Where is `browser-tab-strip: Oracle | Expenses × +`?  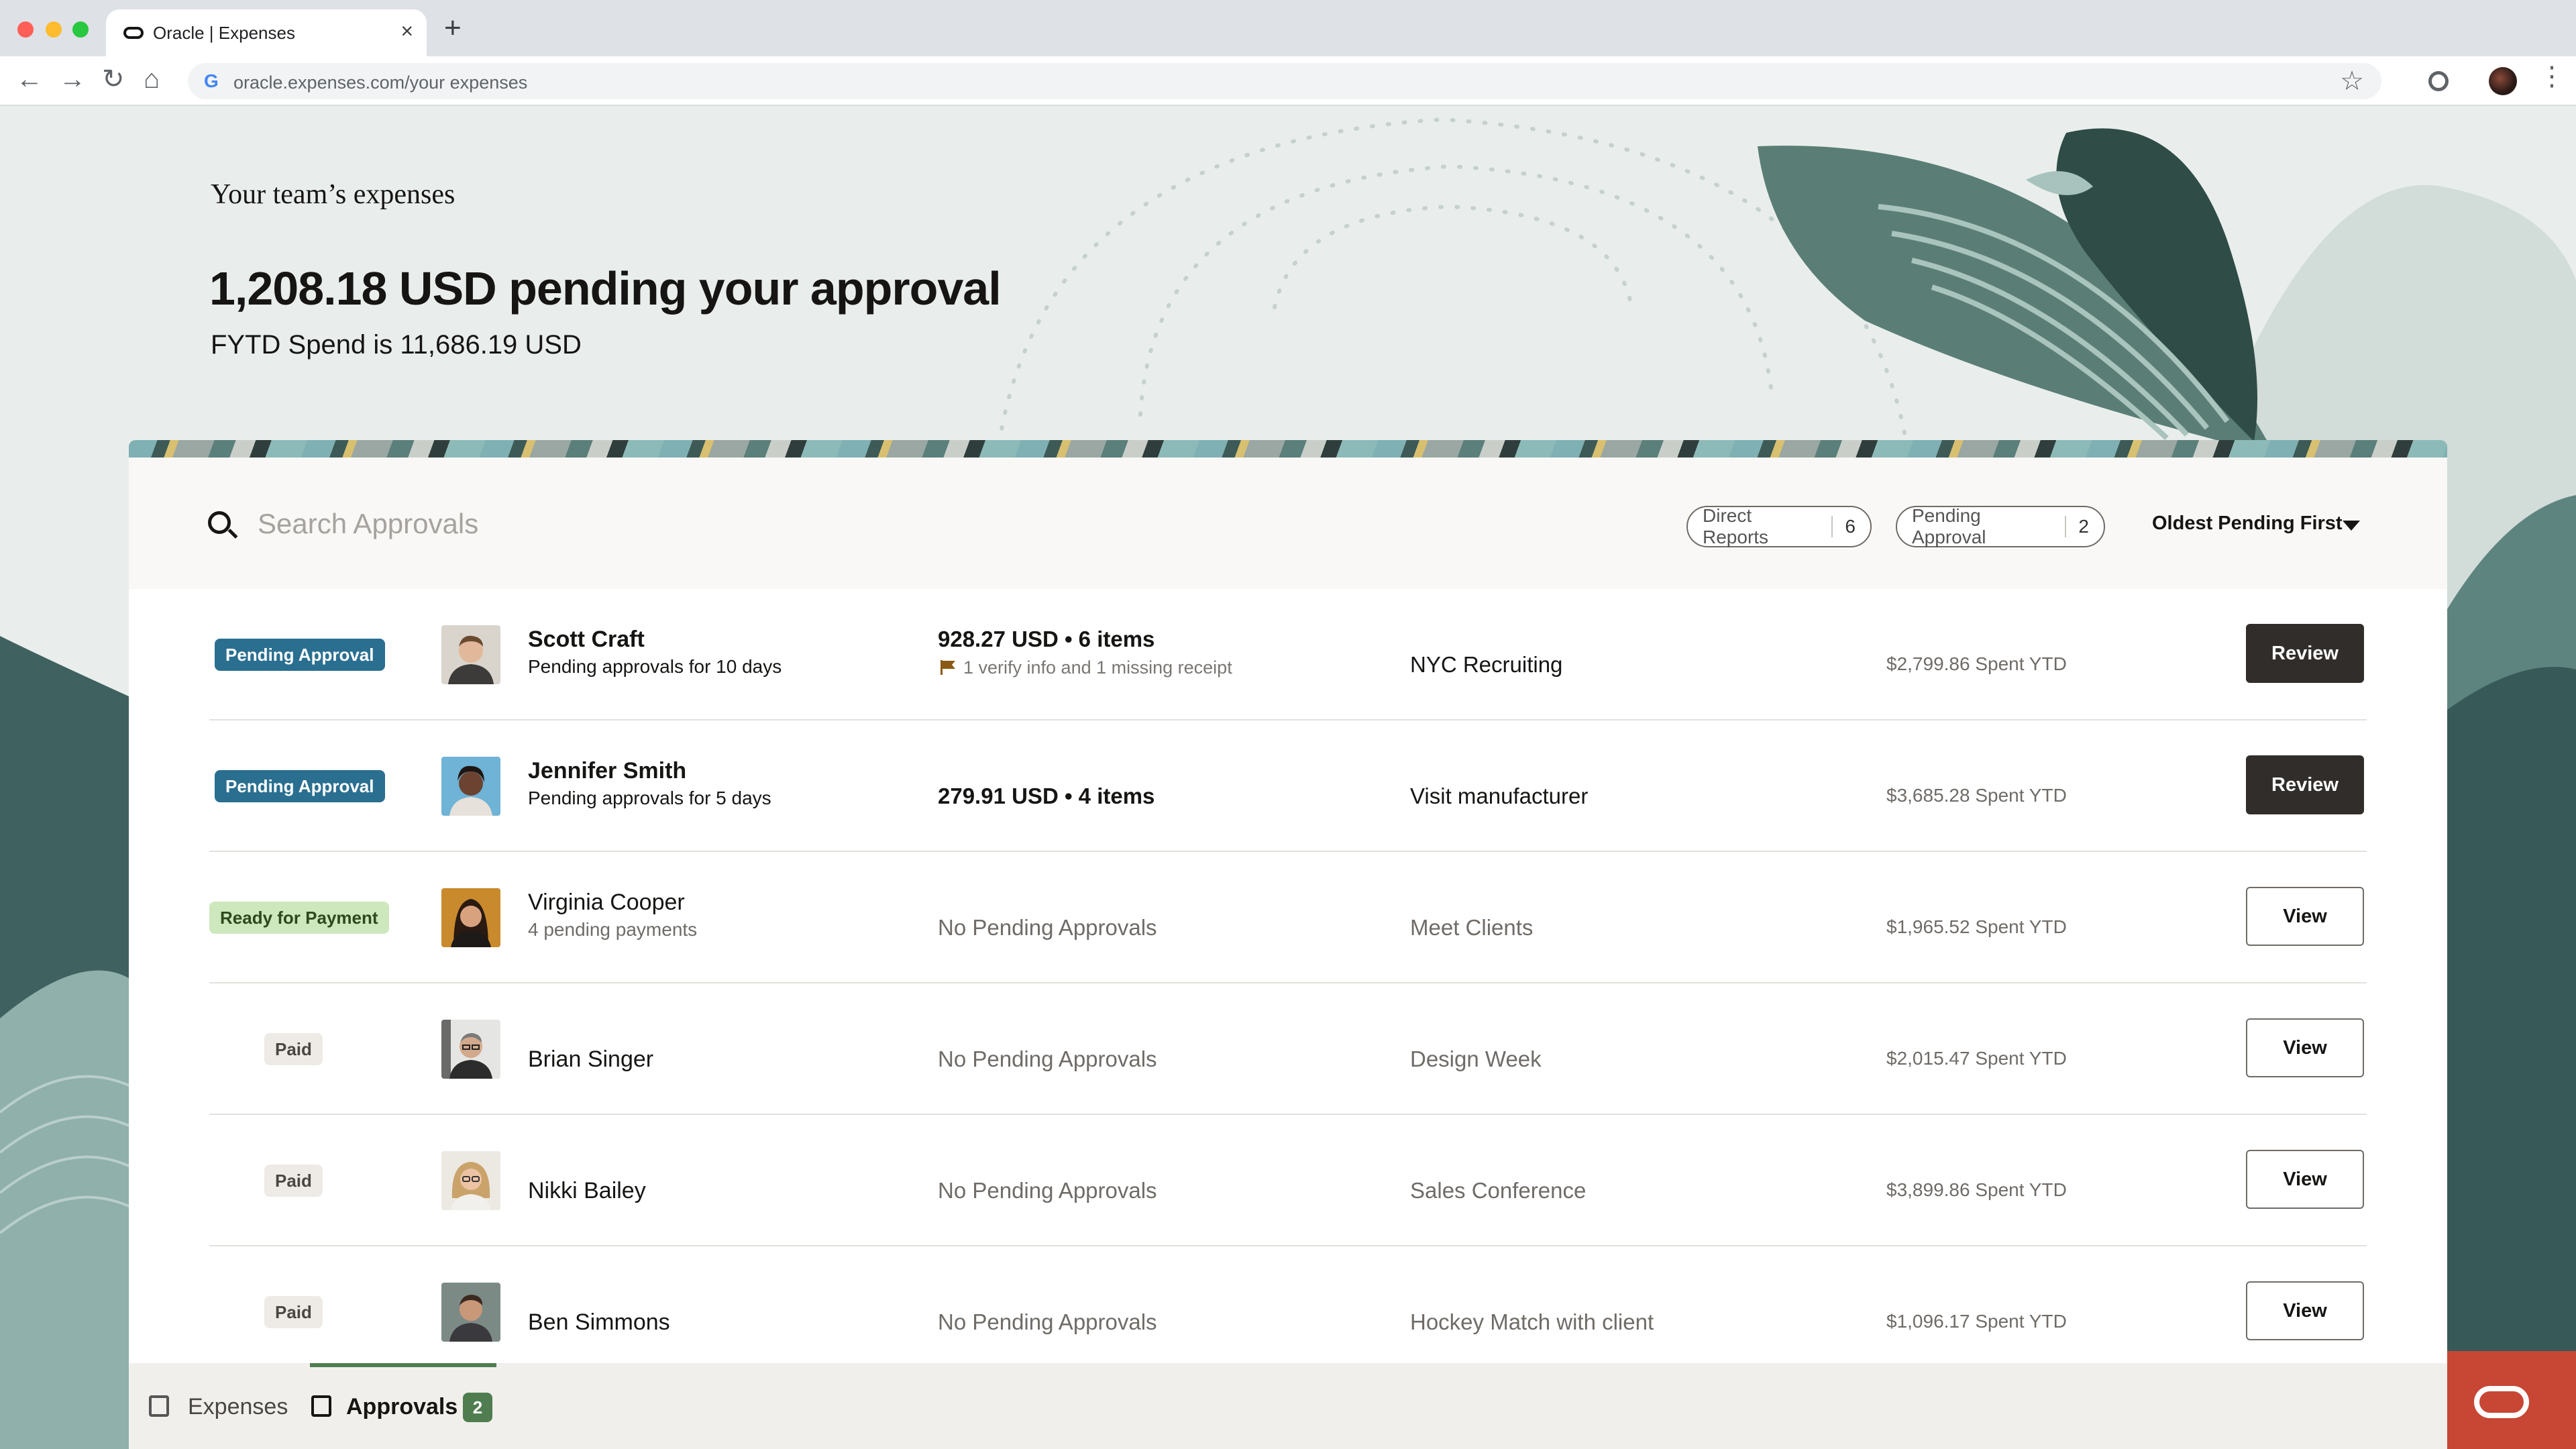 browser-tab-strip: Oracle | Expenses × + is located at coordinates (1288, 28).